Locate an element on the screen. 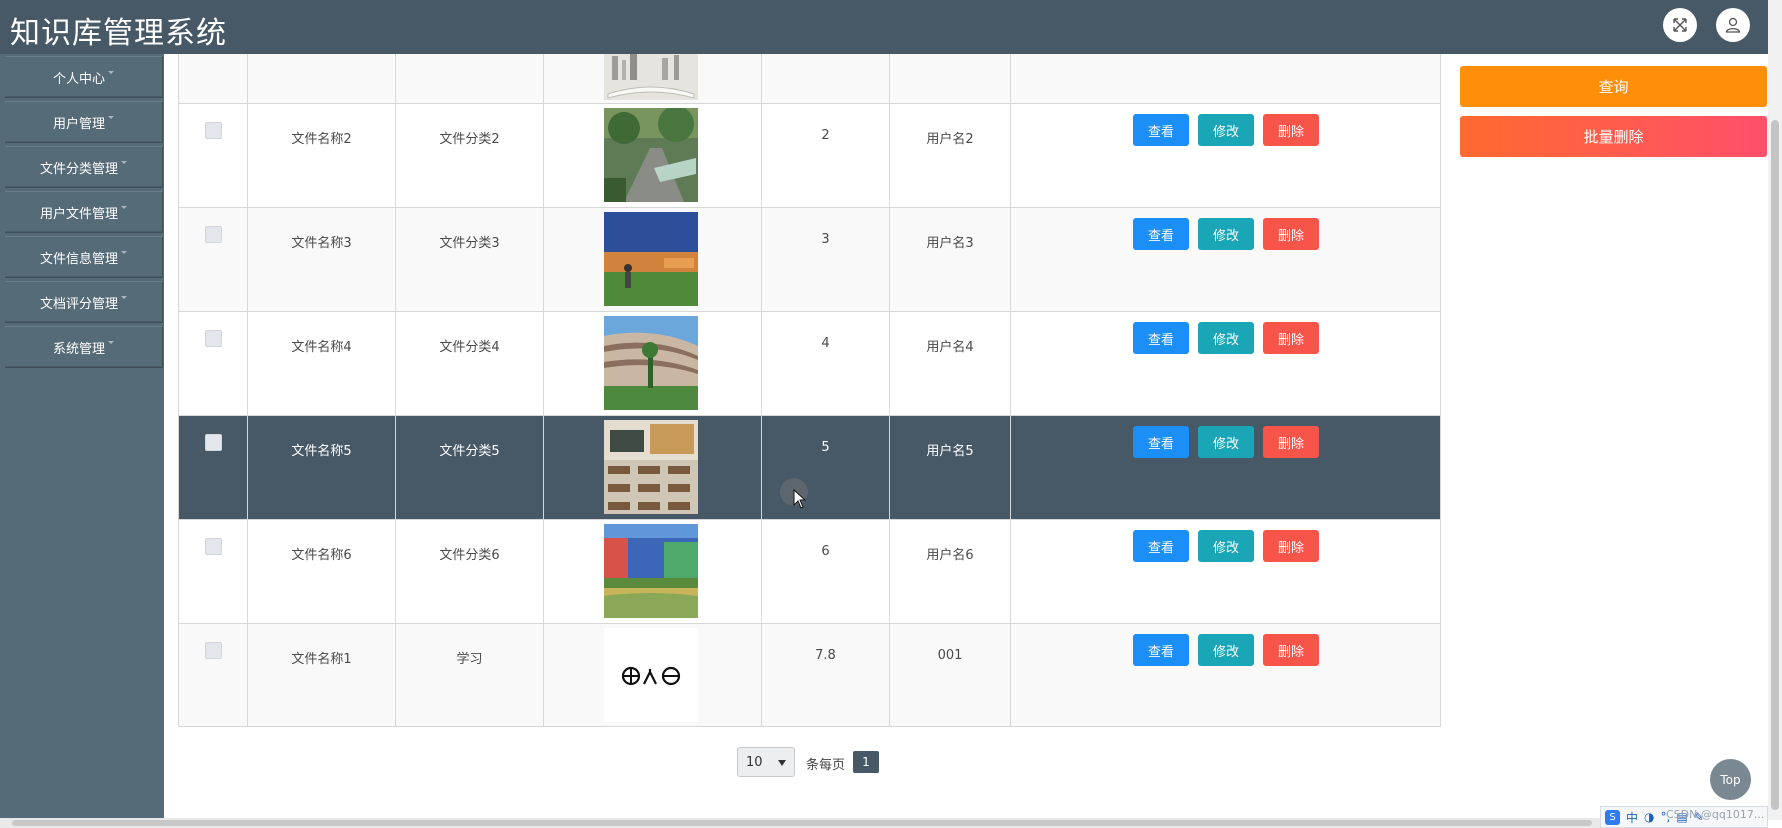 The image size is (1782, 828). file-user: 用户名2 is located at coordinates (950, 139).